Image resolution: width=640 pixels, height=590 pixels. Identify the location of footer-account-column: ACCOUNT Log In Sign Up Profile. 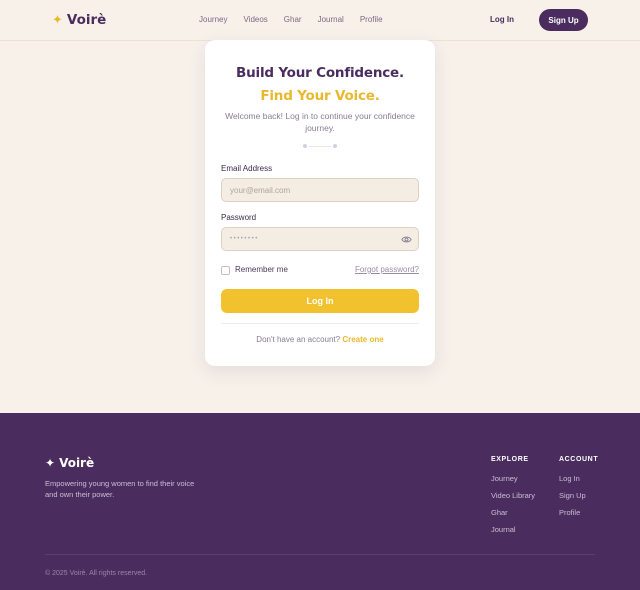
(578, 490).